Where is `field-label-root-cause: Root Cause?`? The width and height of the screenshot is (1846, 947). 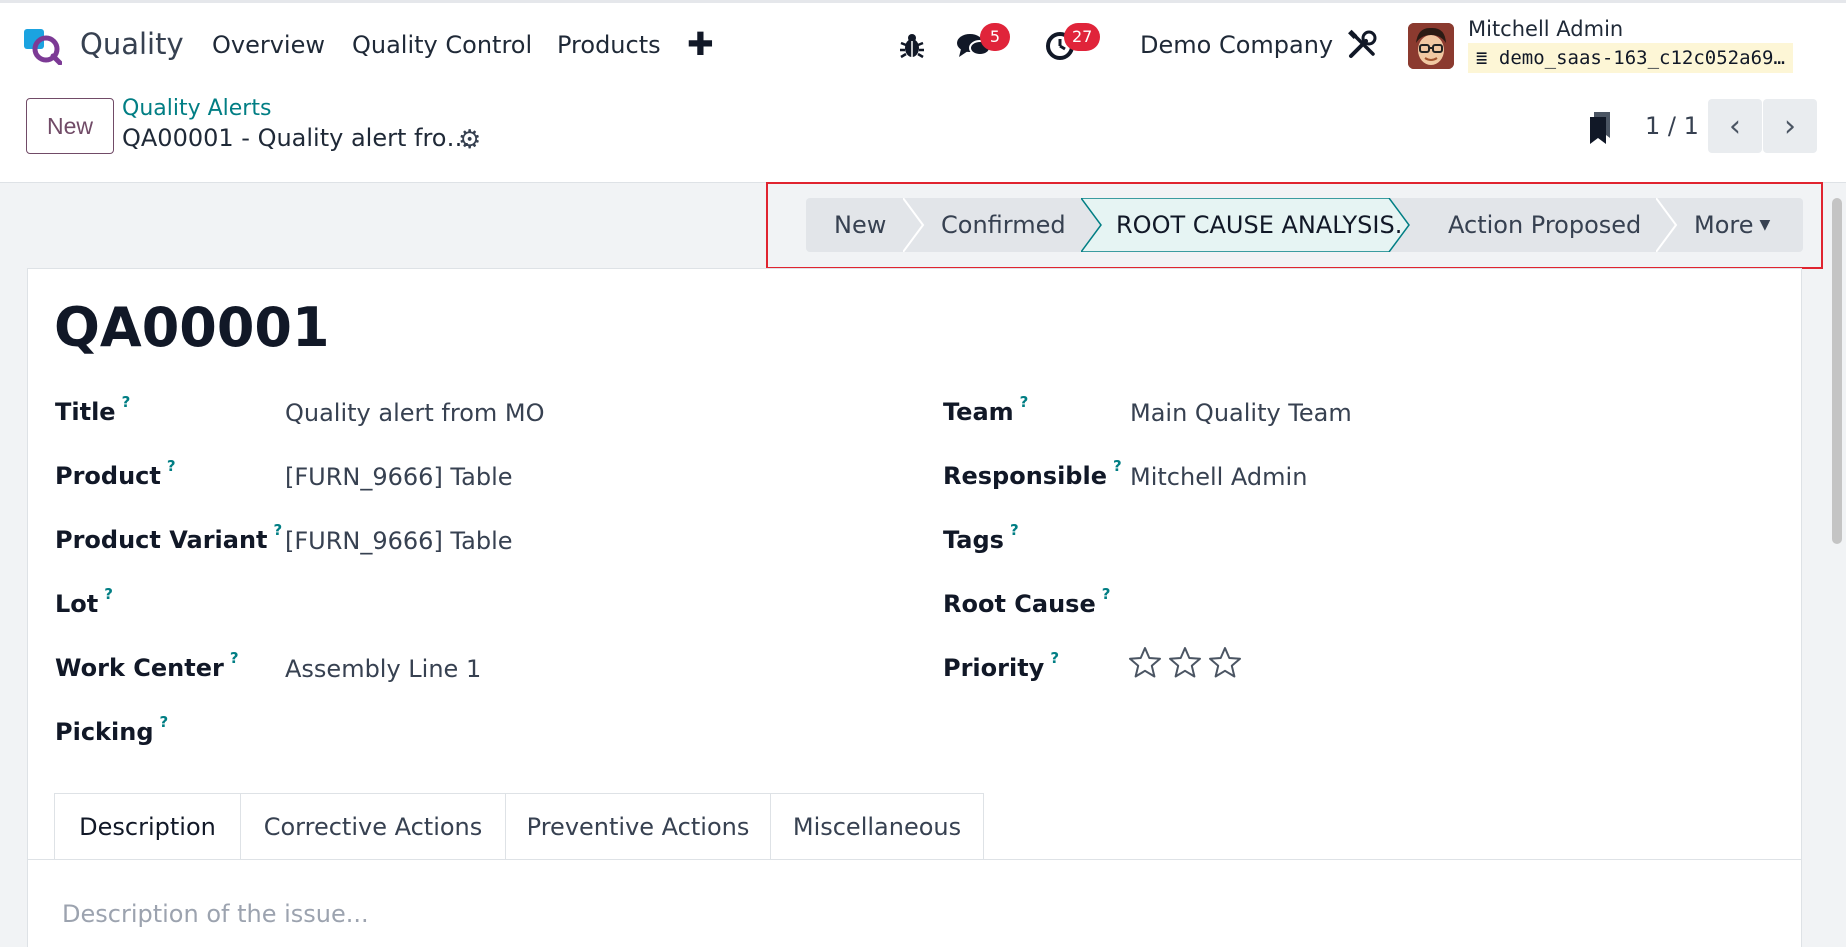 field-label-root-cause: Root Cause? is located at coordinates (1027, 601).